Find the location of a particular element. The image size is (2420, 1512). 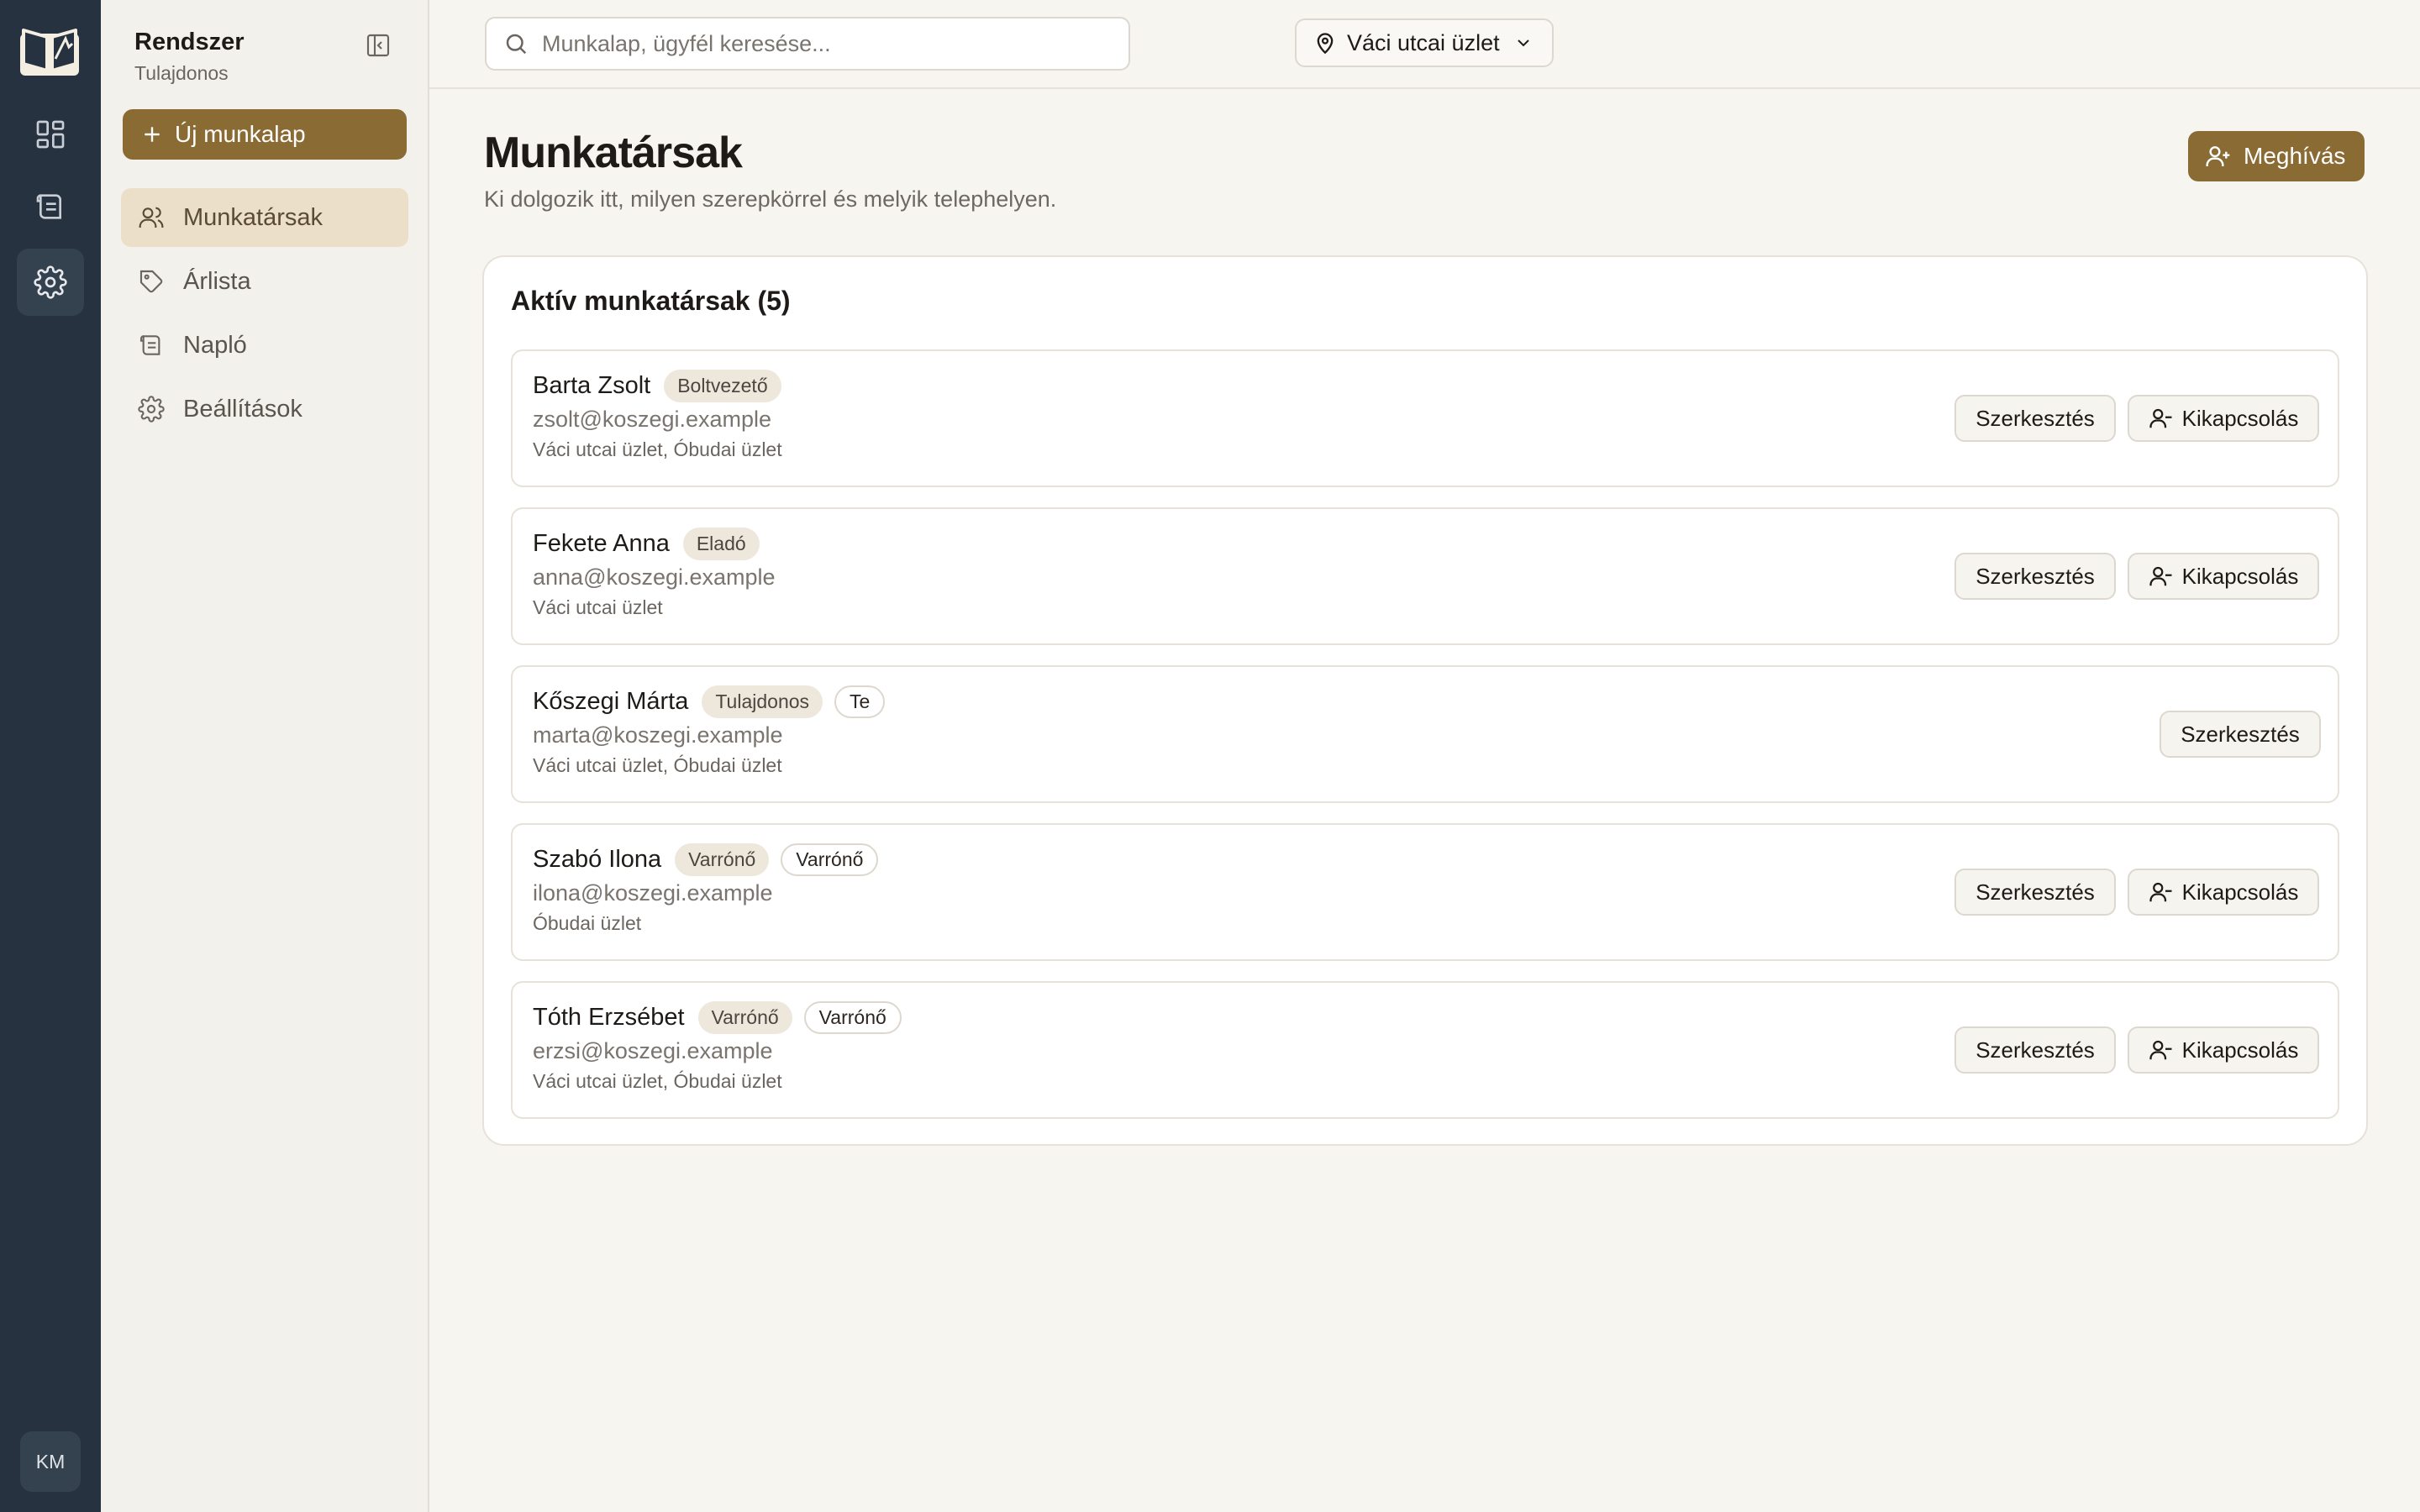

sidebar-item-staff: Munkatársak is located at coordinates (264, 217).